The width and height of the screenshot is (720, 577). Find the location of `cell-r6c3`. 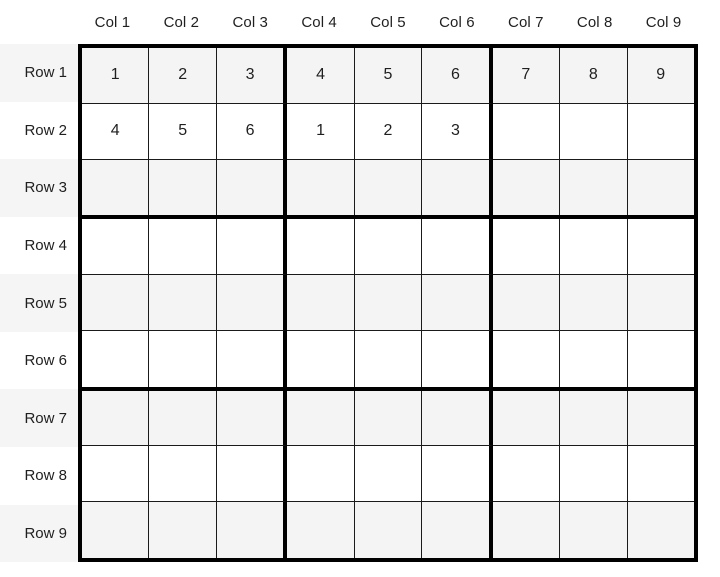

cell-r6c3 is located at coordinates (252, 358).